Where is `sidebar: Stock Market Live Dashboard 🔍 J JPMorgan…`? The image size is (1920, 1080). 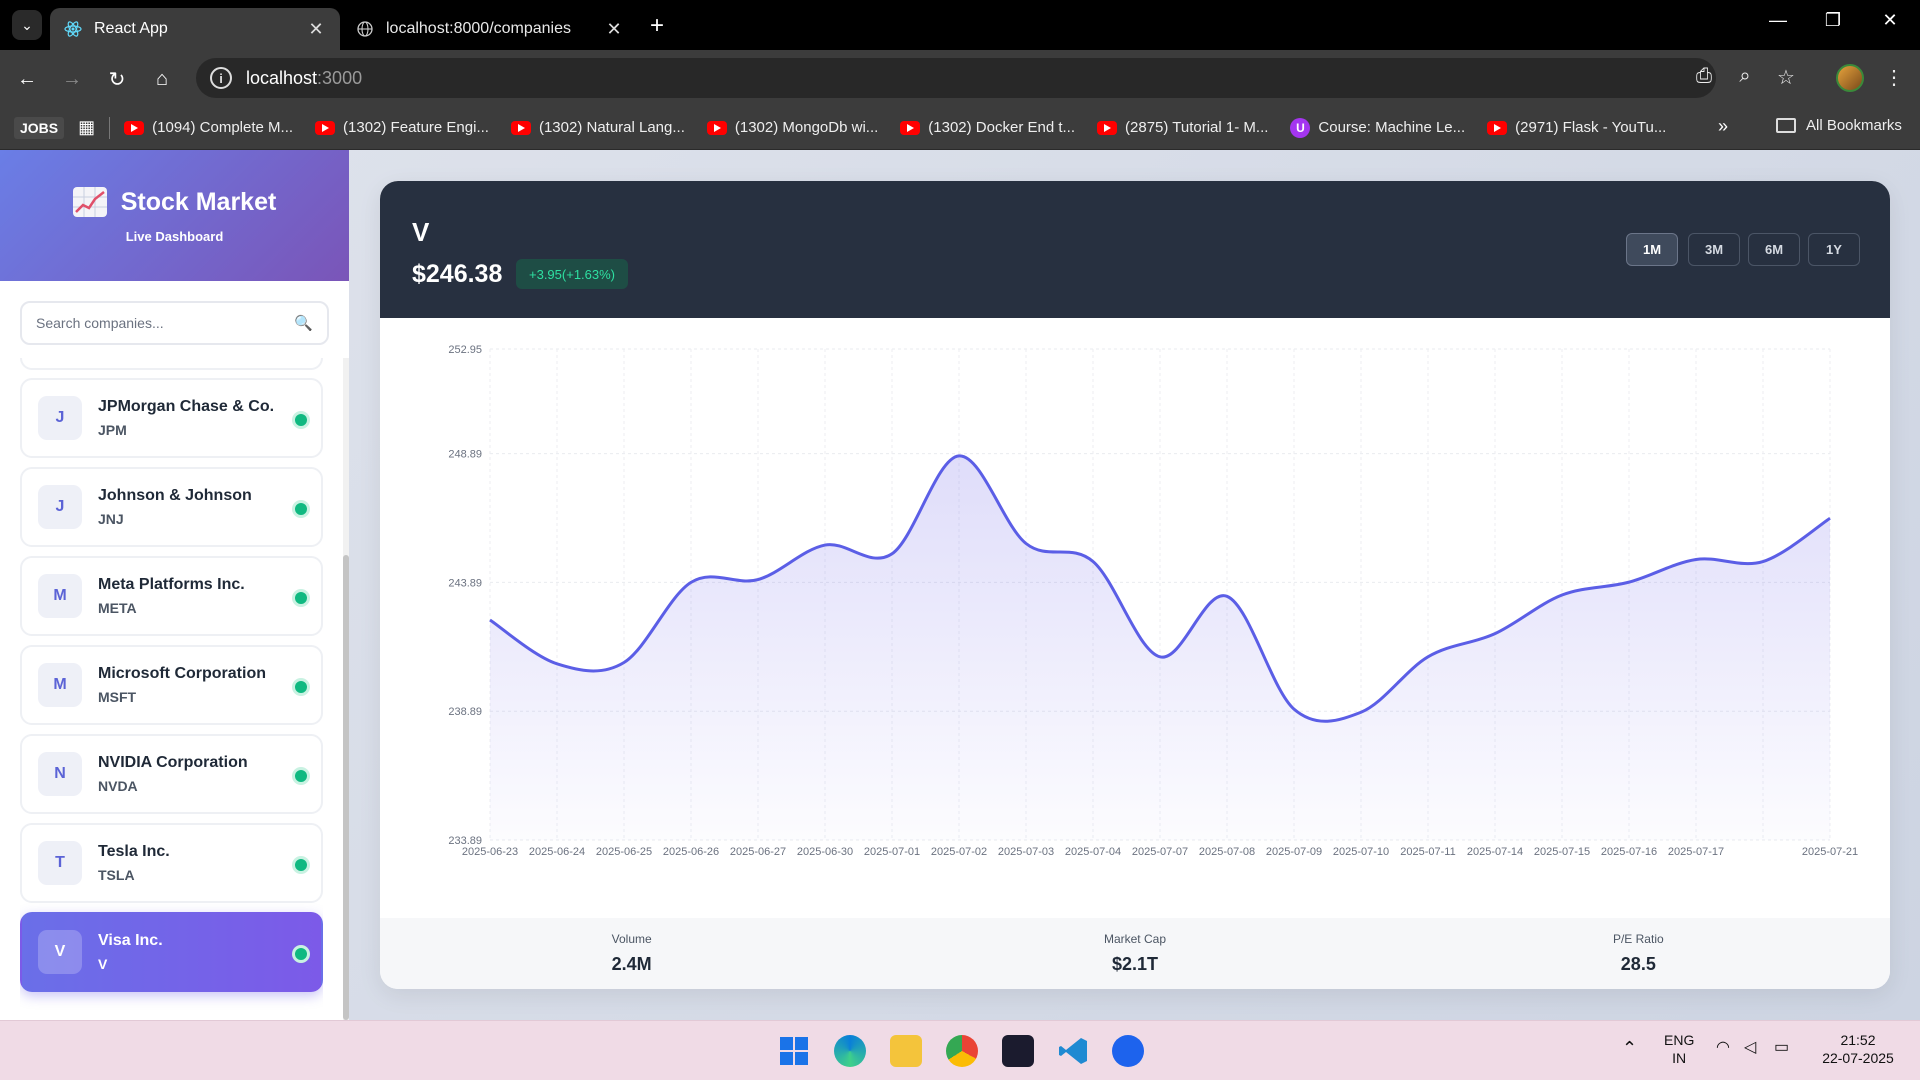
sidebar: Stock Market Live Dashboard 🔍 J JPMorgan… is located at coordinates (174, 585).